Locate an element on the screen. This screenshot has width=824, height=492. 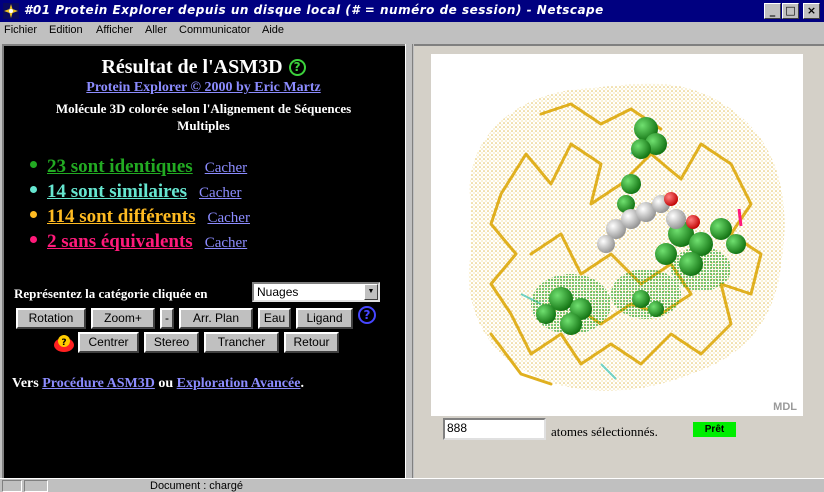
frame-splitter is located at coordinates (409, 261).